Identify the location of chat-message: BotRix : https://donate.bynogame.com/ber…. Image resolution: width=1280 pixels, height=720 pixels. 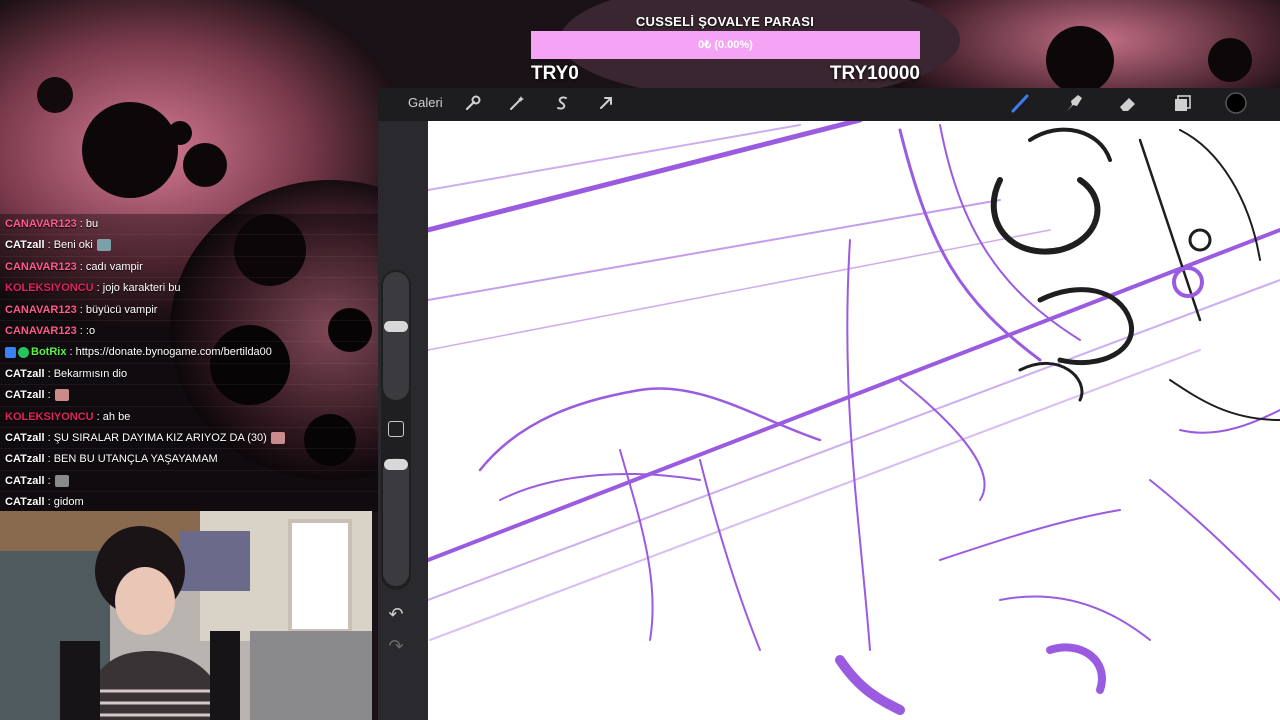
(189, 353).